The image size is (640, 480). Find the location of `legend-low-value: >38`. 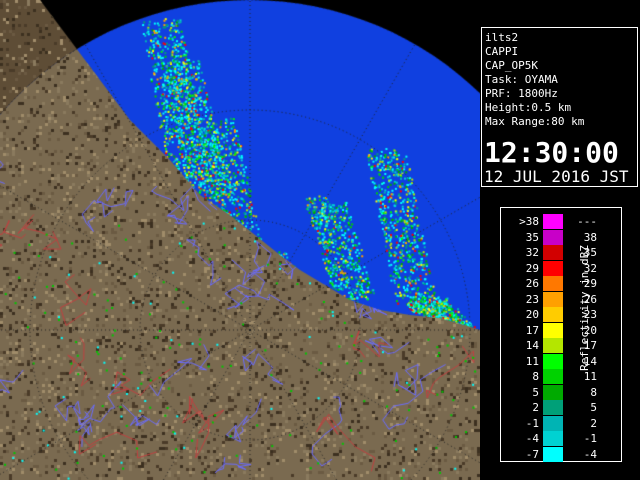

legend-low-value: >38 is located at coordinates (529, 221).